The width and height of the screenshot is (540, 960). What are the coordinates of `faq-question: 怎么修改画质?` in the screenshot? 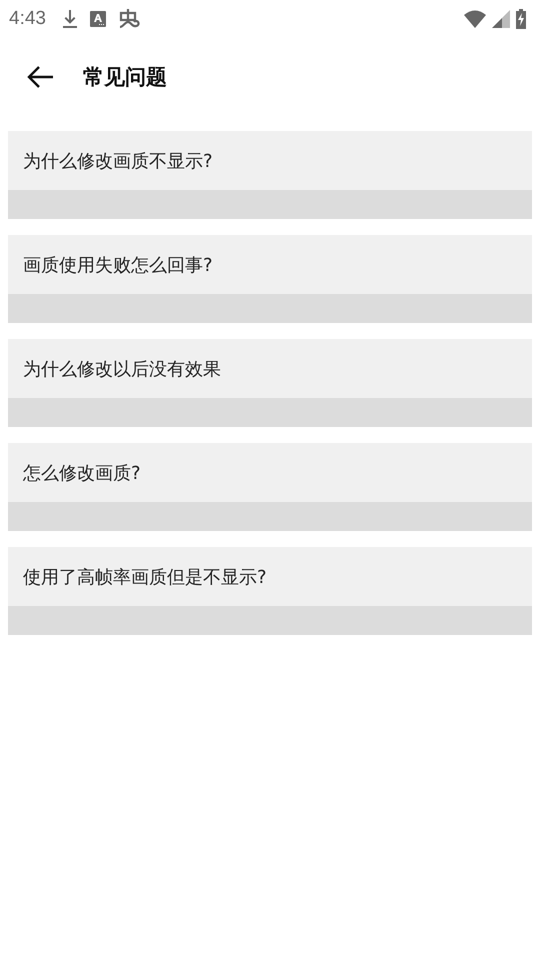 It's located at (270, 472).